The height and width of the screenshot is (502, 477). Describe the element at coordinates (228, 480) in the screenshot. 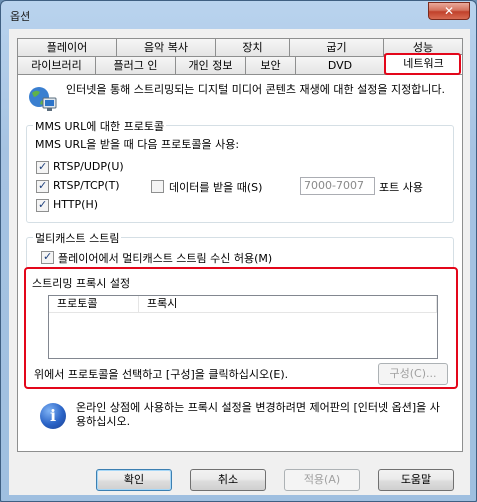

I see `cancel-button: 취소` at that location.